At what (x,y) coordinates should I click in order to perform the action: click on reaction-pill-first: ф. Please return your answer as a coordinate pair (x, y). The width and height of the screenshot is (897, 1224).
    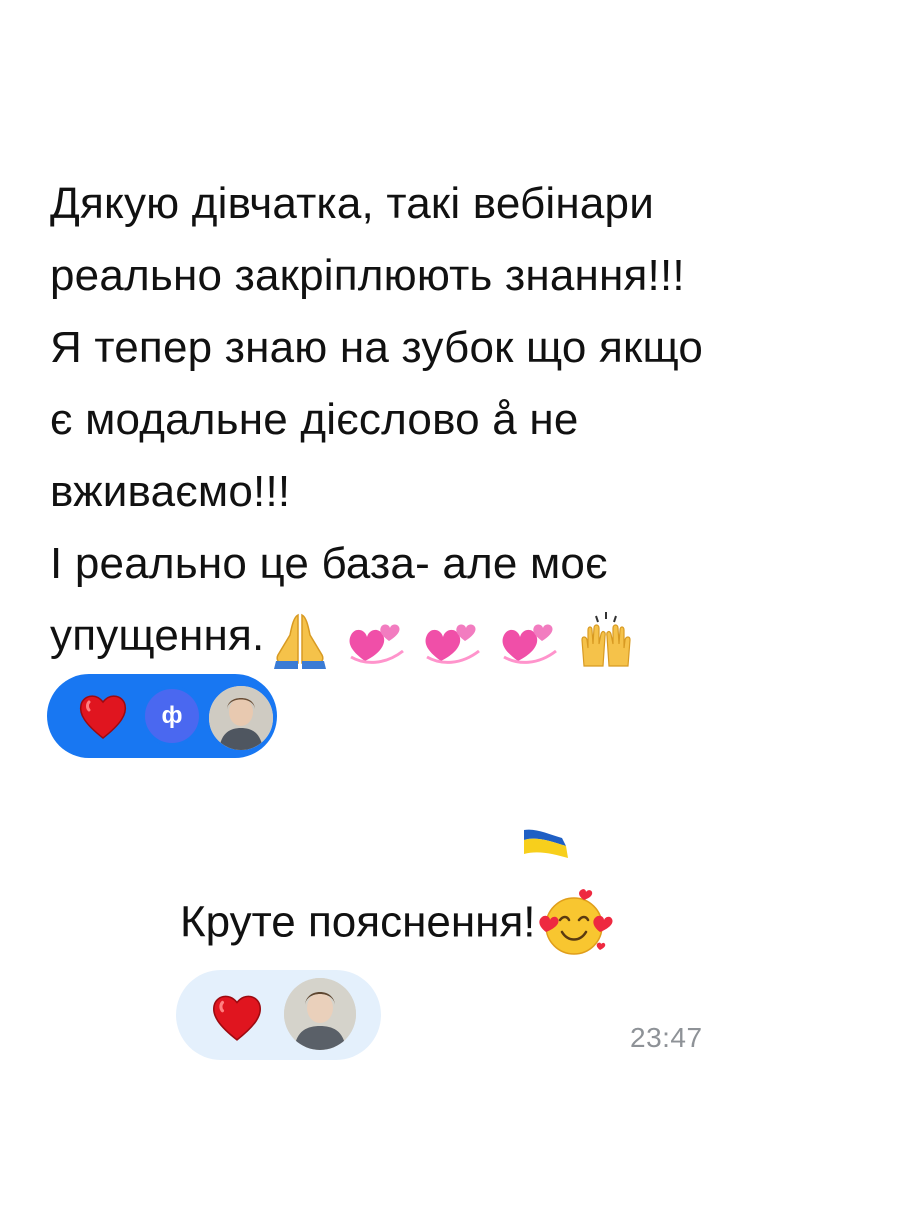
    Looking at the image, I should click on (162, 716).